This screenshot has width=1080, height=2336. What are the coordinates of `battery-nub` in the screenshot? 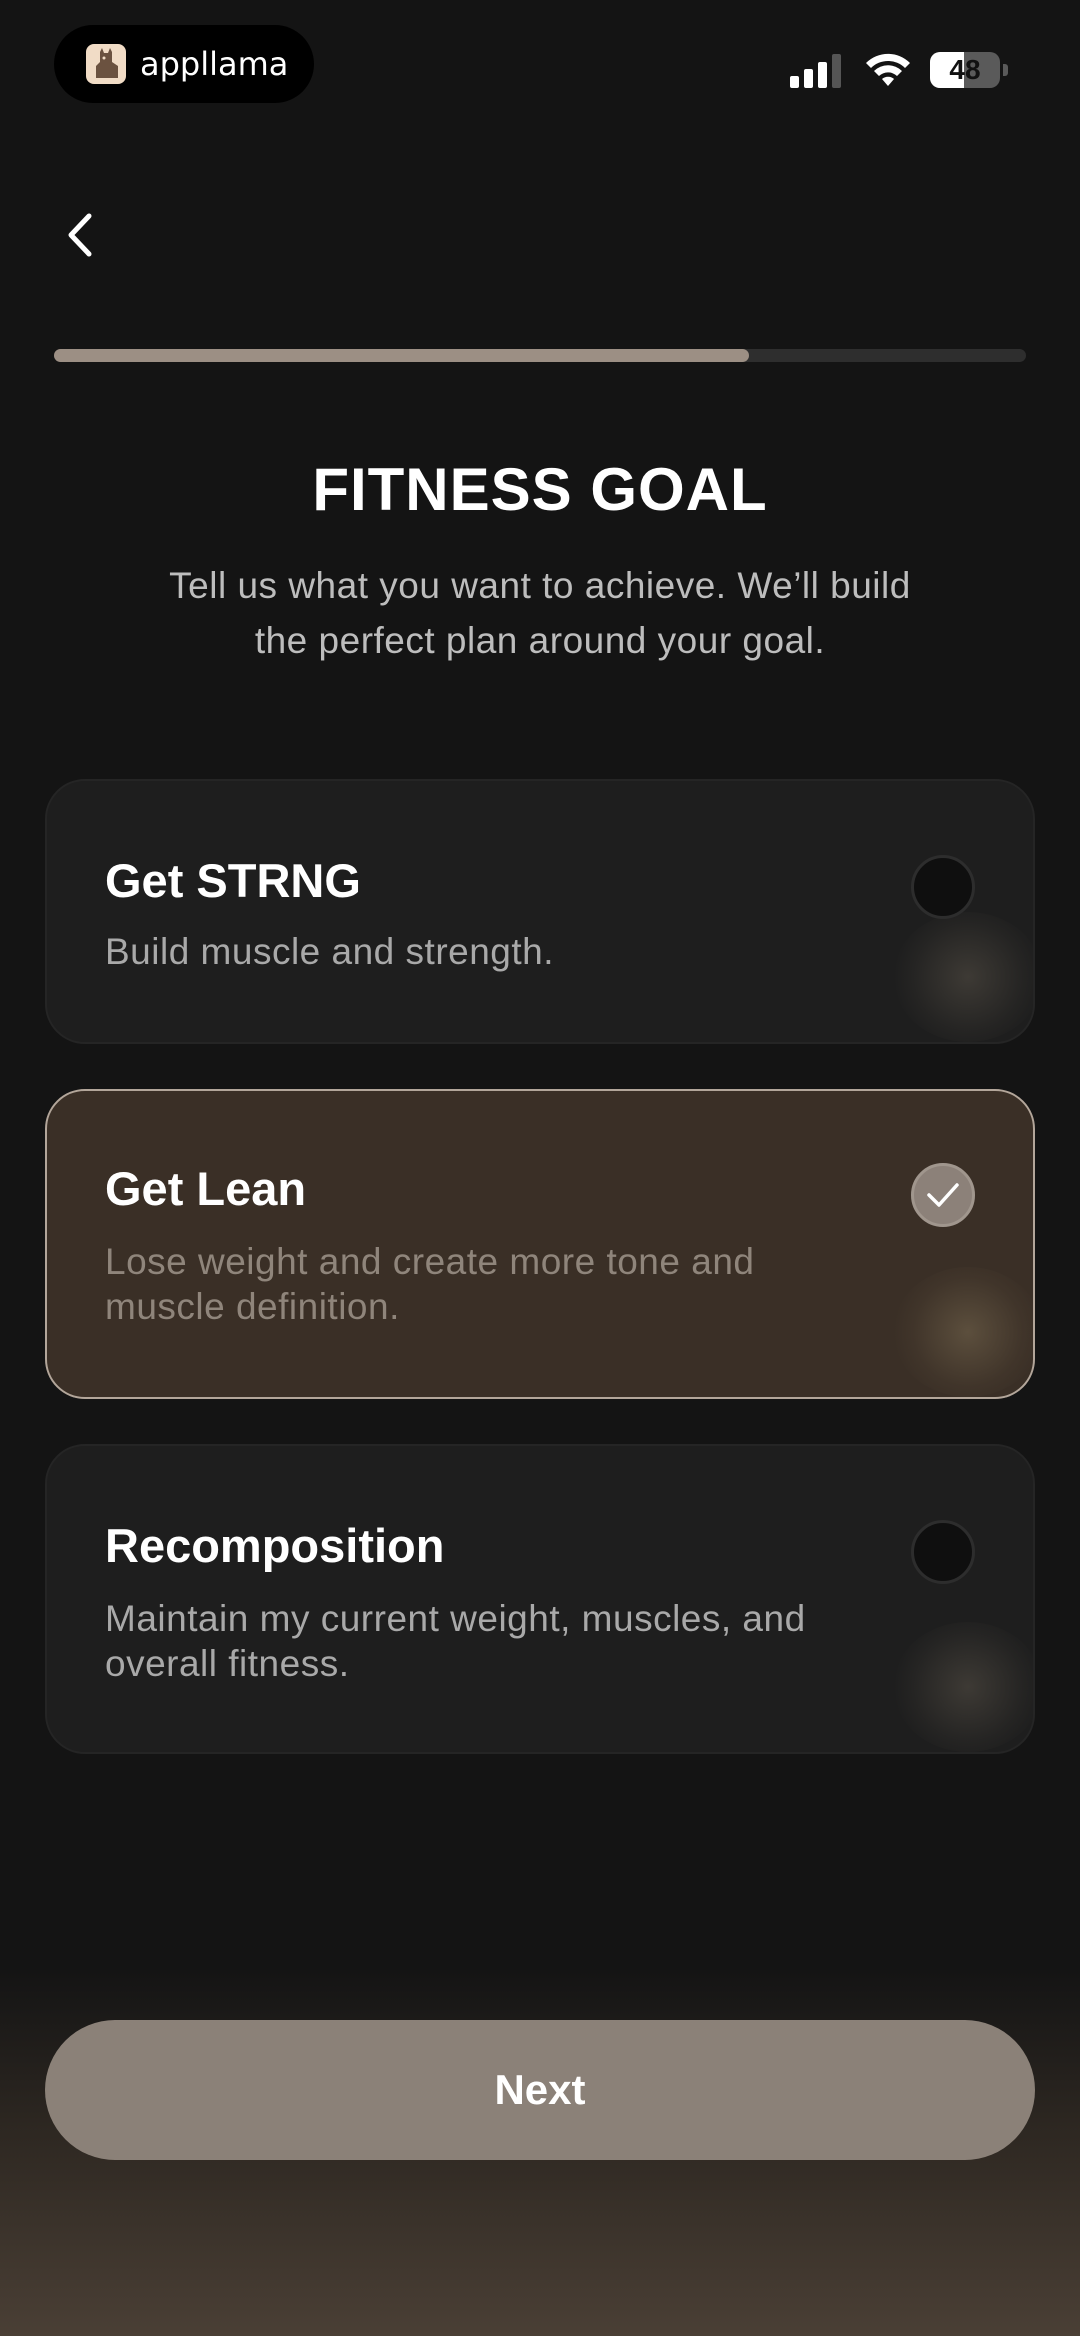 It's located at (1005, 70).